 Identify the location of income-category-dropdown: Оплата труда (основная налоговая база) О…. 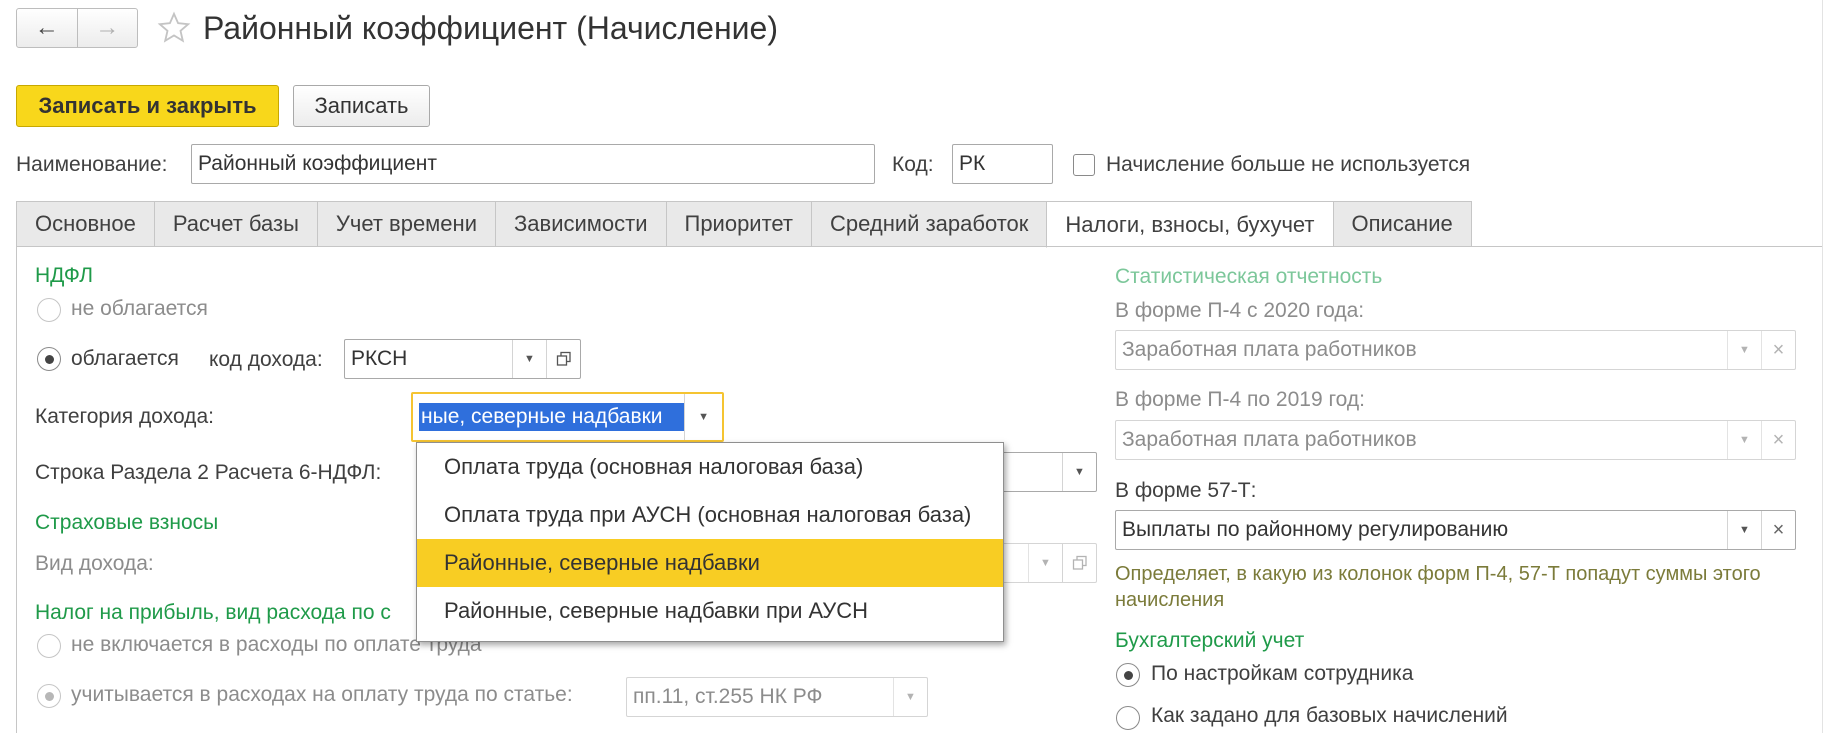
(710, 542).